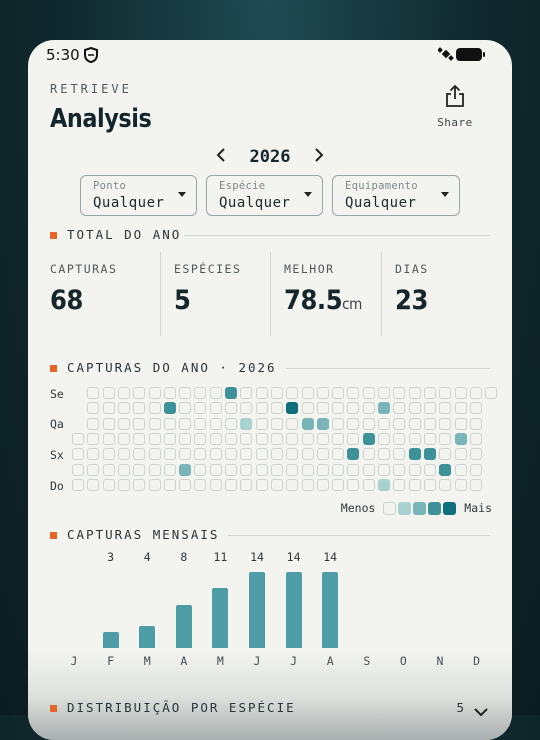 Image resolution: width=540 pixels, height=740 pixels. What do you see at coordinates (221, 156) in the screenshot?
I see `previous-year-button` at bounding box center [221, 156].